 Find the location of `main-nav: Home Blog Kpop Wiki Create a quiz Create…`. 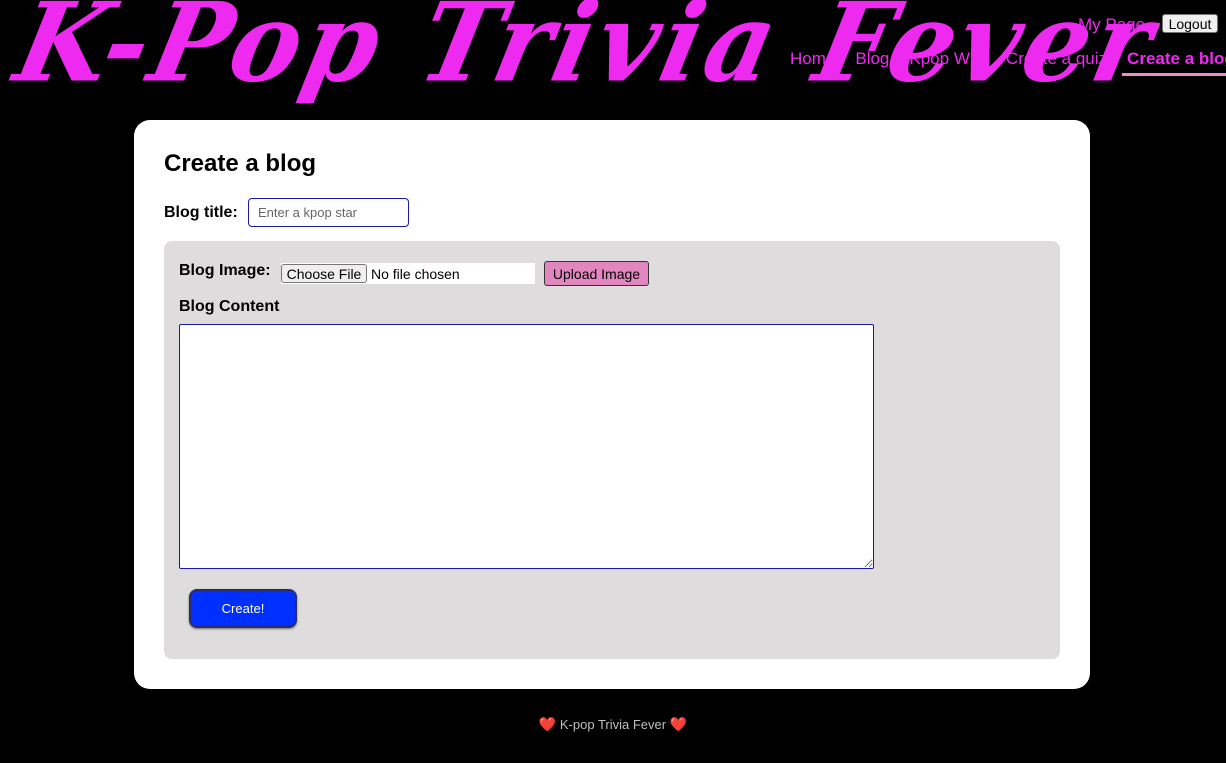

main-nav: Home Blog Kpop Wiki Create a quiz Create… is located at coordinates (1003, 62).